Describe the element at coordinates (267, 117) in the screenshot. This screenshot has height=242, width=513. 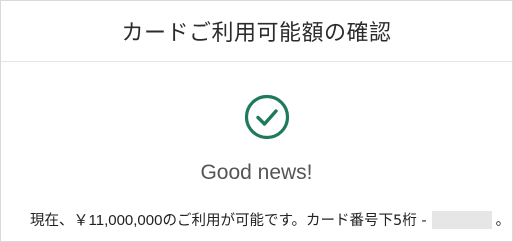
I see `check-circle-icon` at that location.